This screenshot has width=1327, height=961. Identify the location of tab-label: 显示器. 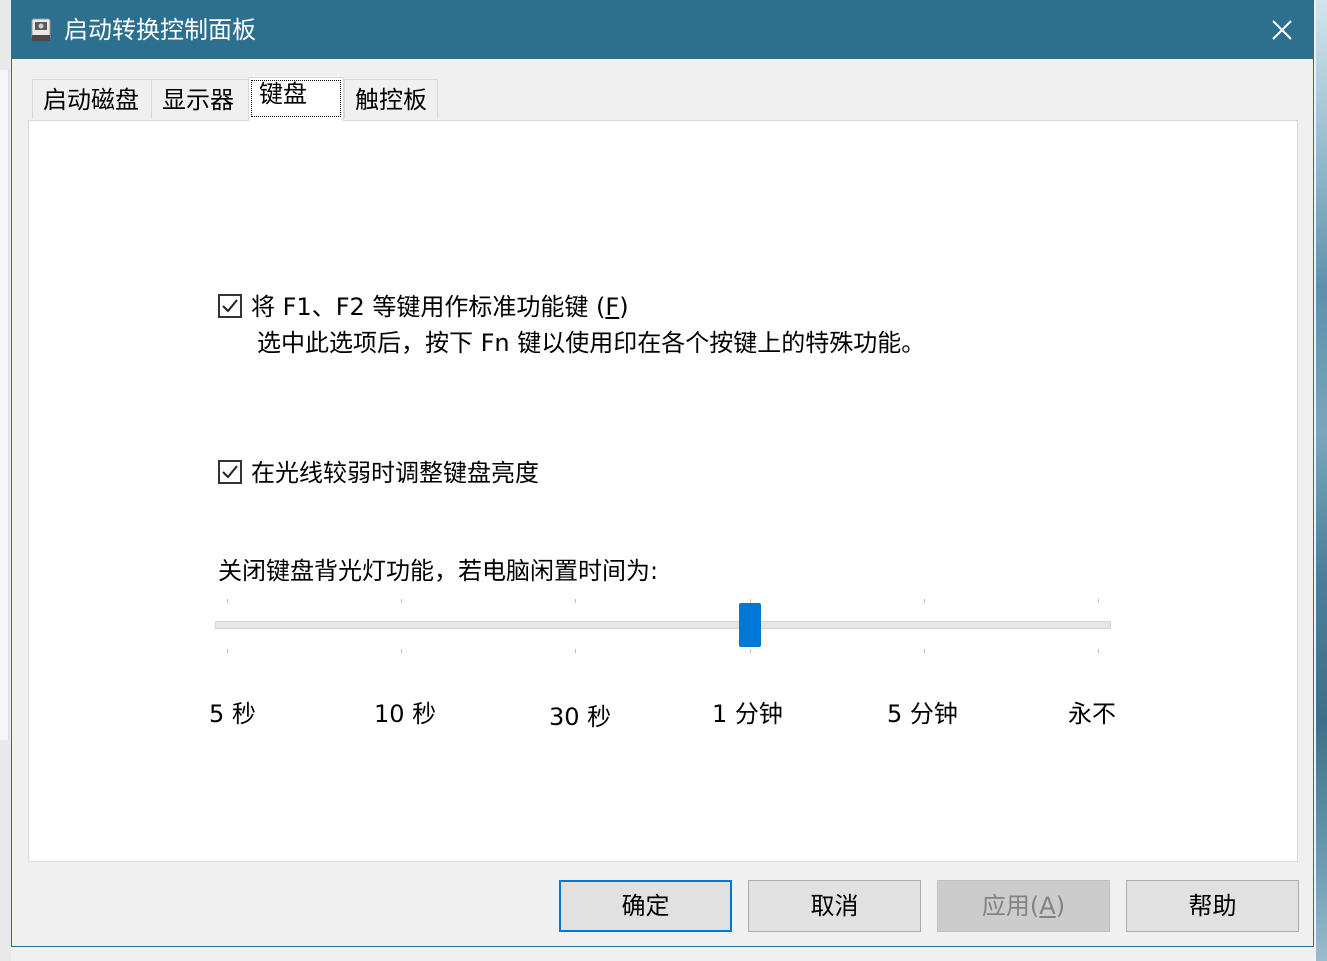
(198, 100).